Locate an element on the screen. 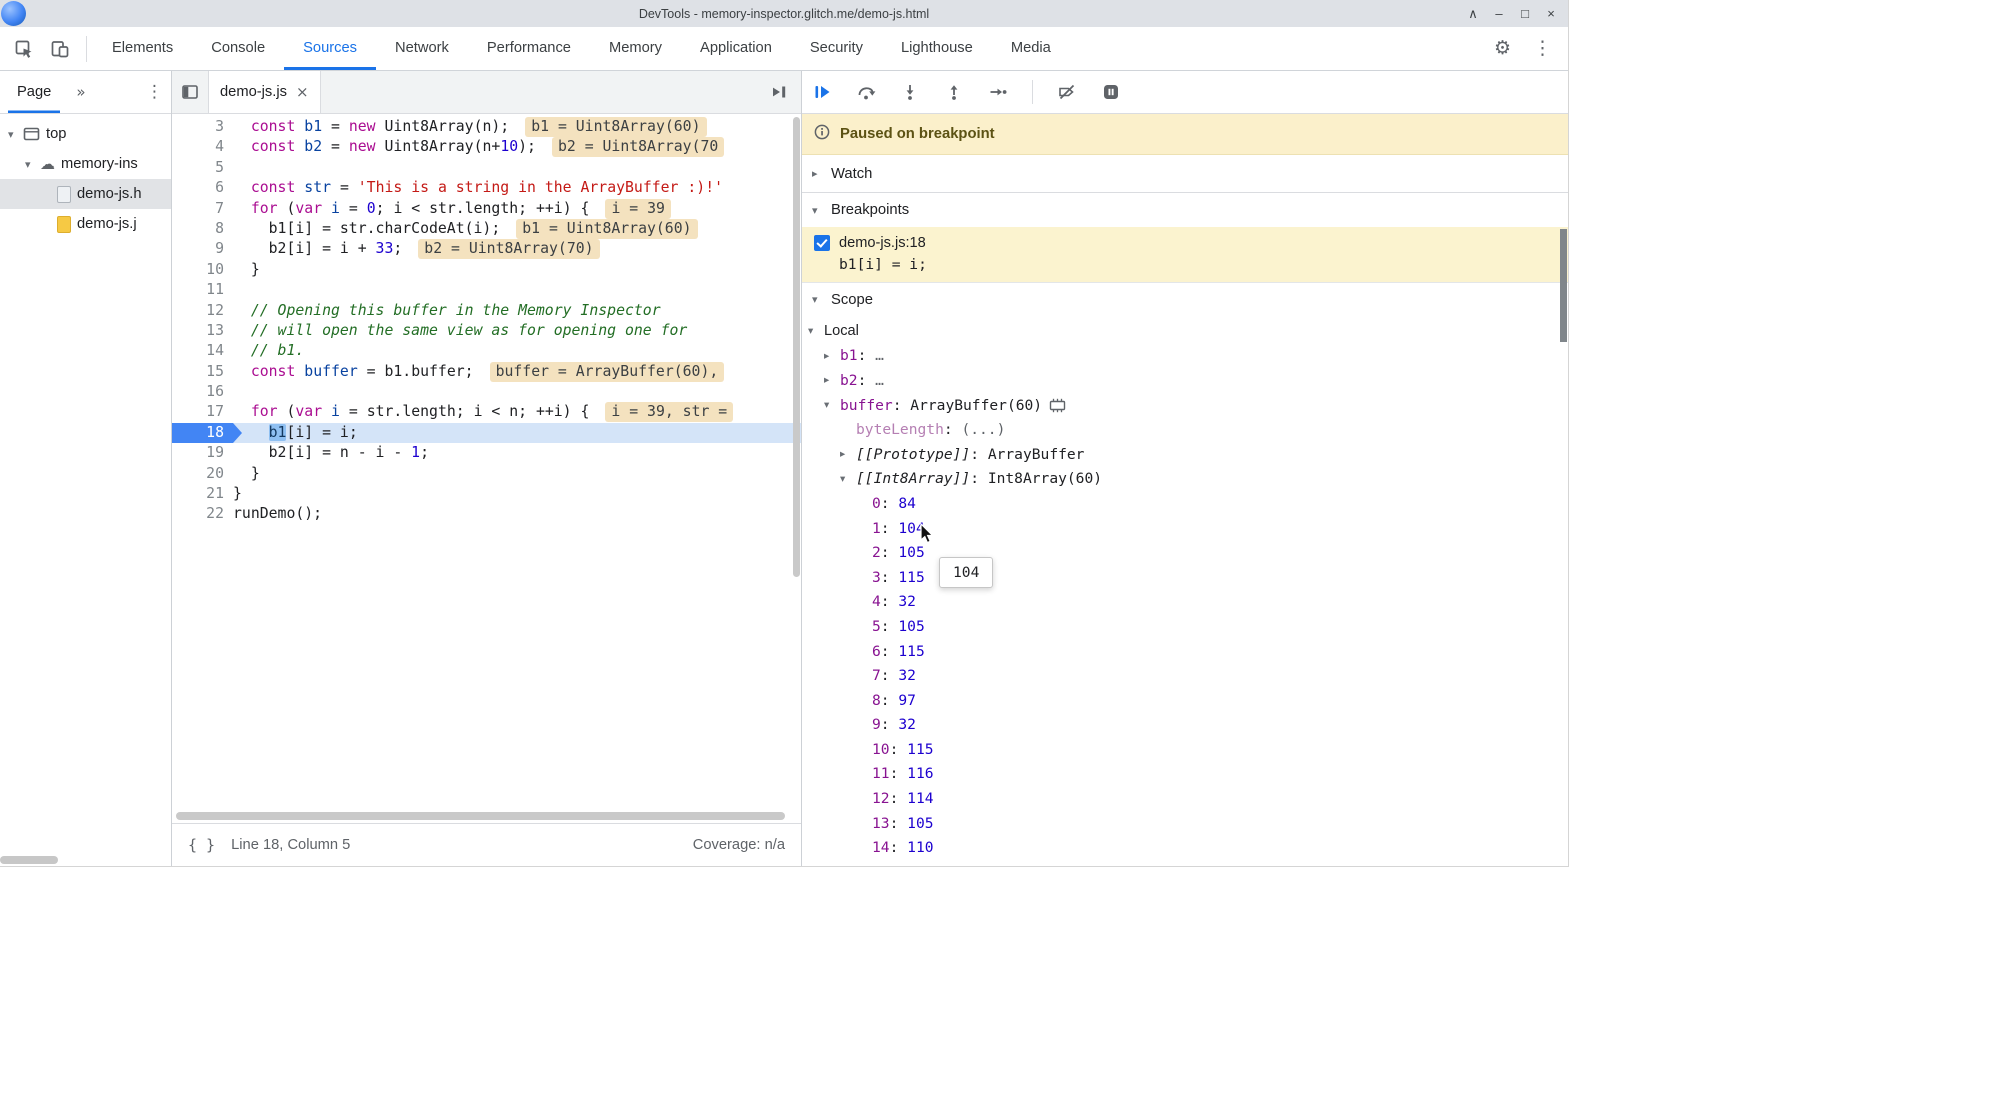 Image resolution: width=1999 pixels, height=1103 pixels. debugger-vscrollbar-thumb is located at coordinates (1563, 285).